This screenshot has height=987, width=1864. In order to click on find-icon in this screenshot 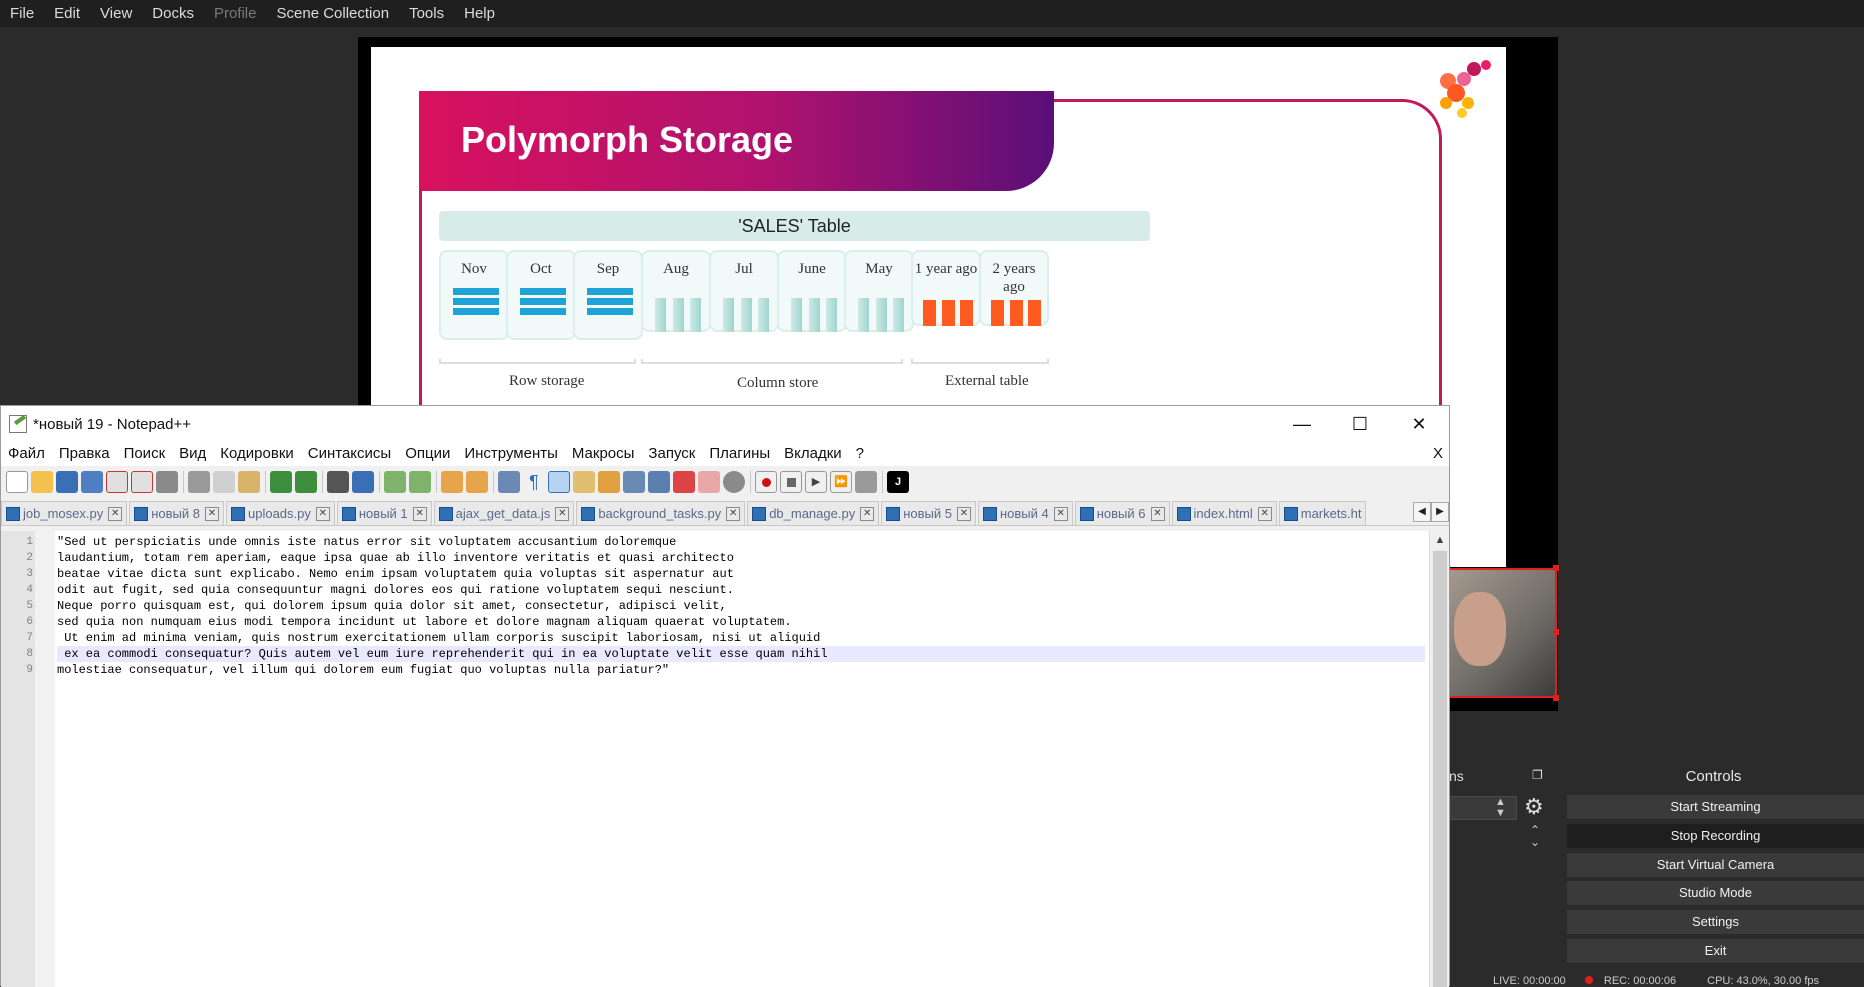, I will do `click(338, 482)`.